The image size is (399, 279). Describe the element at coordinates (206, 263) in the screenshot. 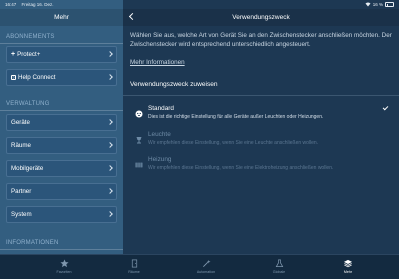

I see `wand-icon` at that location.